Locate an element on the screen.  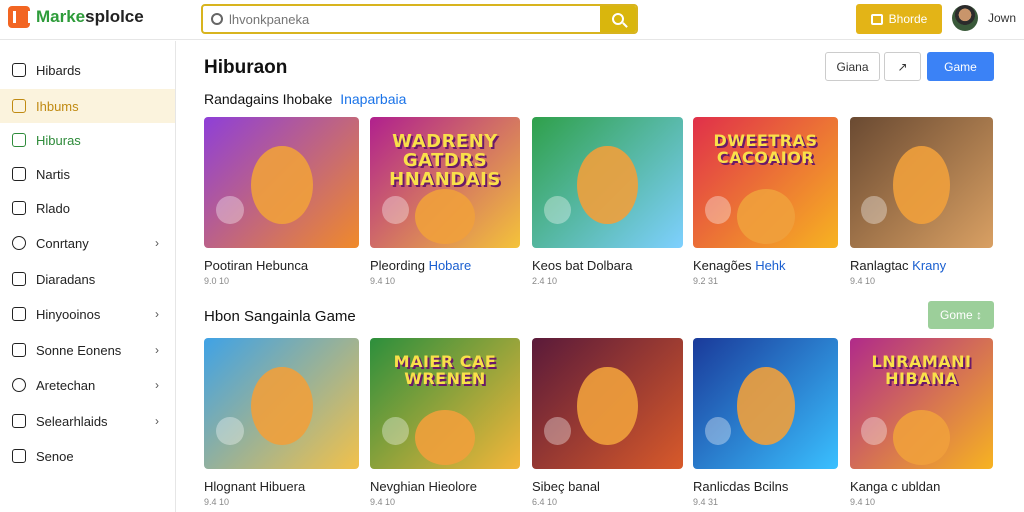
game-card: DWEETRAS CACOAIOR Kenagões Hehk 9.2 31 is located at coordinates (765, 201).